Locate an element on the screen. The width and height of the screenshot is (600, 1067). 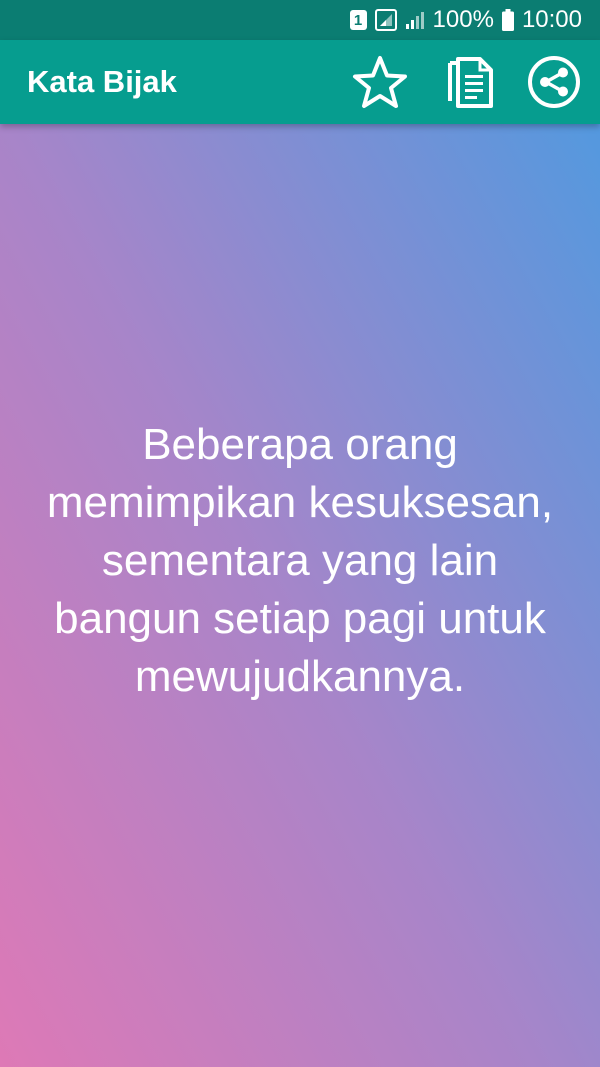
app-actions is located at coordinates (475, 82).